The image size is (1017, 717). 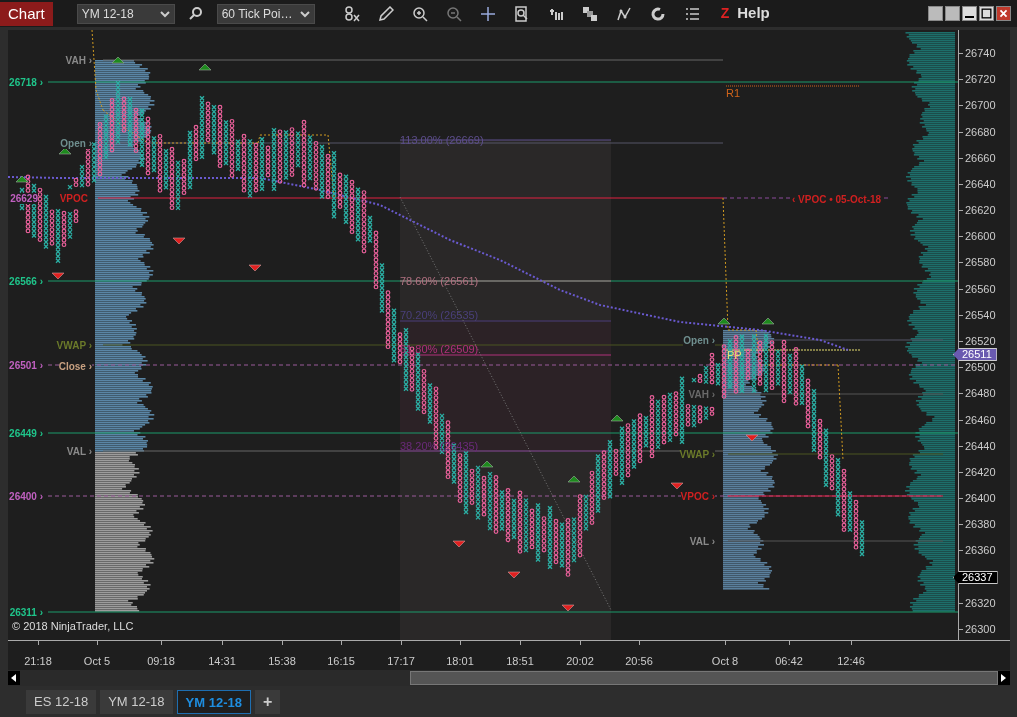 What do you see at coordinates (980, 105) in the screenshot?
I see `price-label: 26700` at bounding box center [980, 105].